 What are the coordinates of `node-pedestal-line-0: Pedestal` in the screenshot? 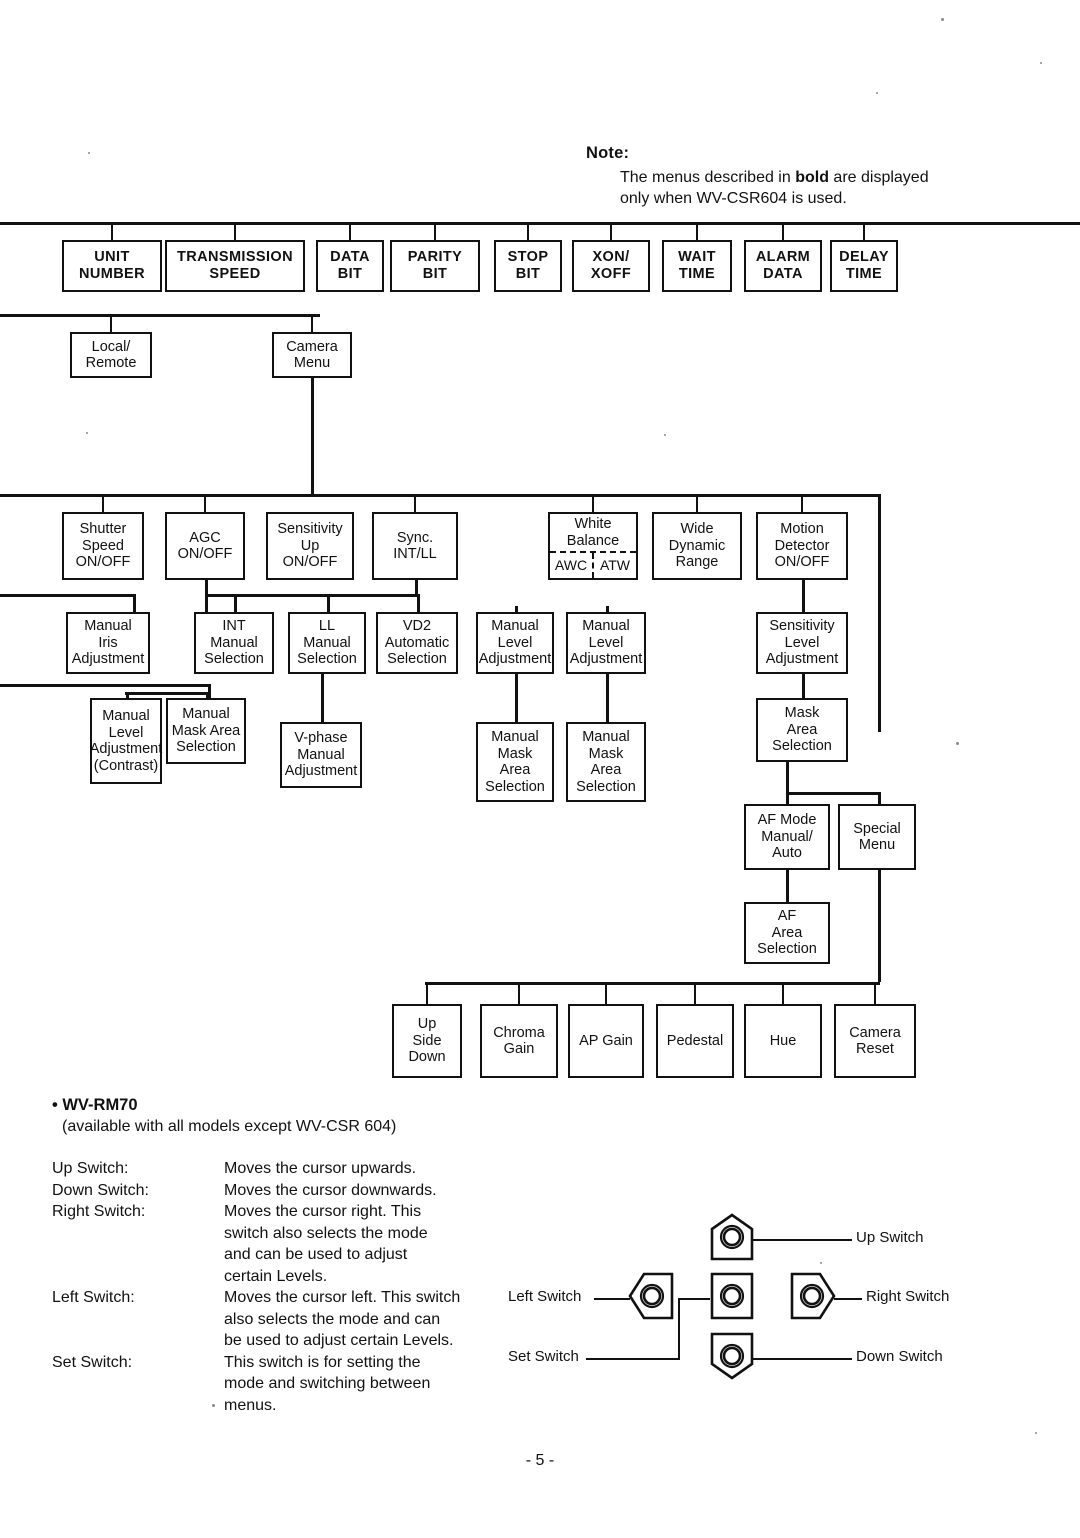 It's located at (695, 1040).